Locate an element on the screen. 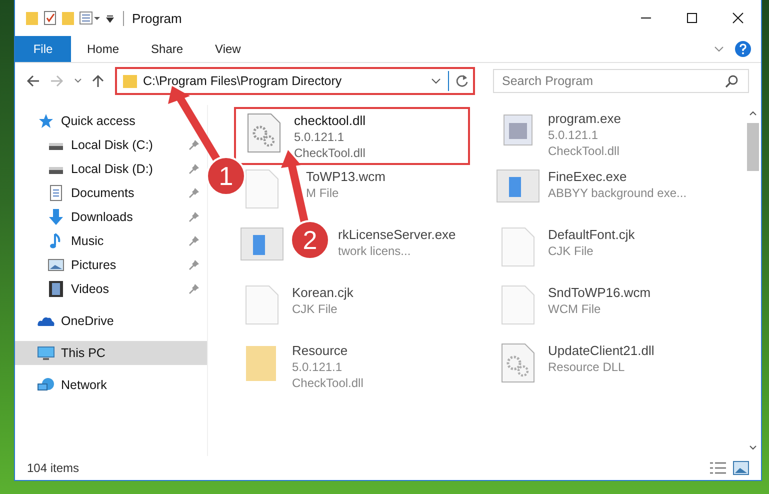 This screenshot has width=769, height=494. file-name: program.exe is located at coordinates (584, 119).